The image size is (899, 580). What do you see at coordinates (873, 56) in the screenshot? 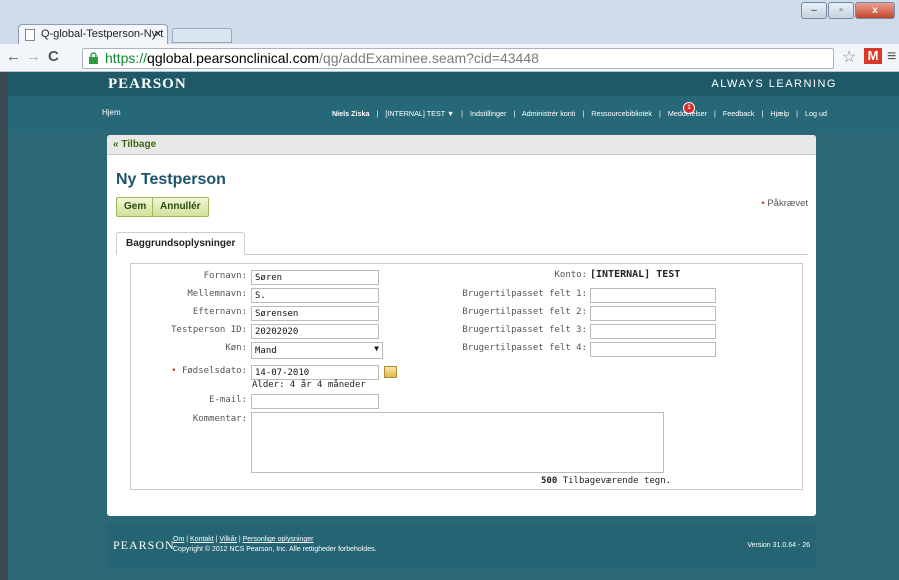
I see `gmail-extension-icon: M` at bounding box center [873, 56].